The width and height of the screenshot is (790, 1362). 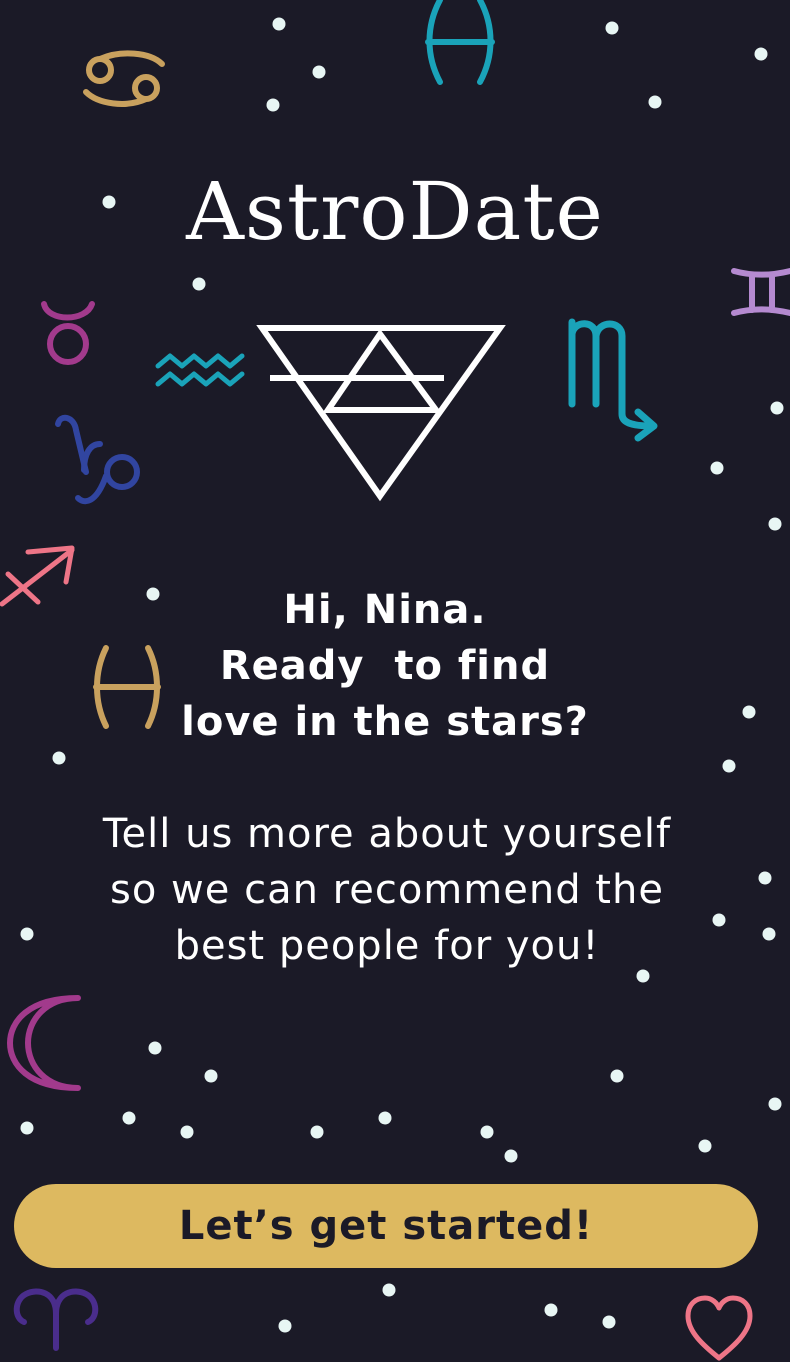 I want to click on capricorn-icon, so click(x=97, y=459).